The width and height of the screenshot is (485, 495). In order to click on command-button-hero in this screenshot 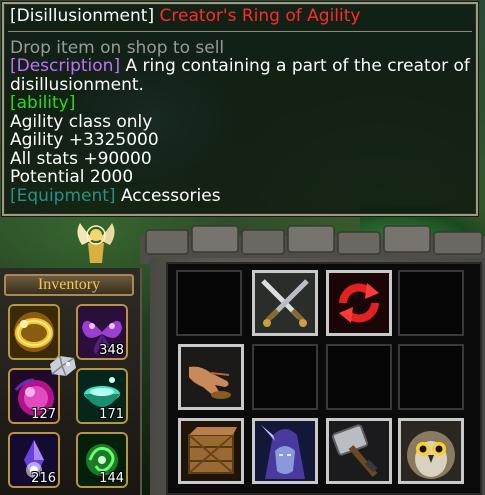, I will do `click(285, 451)`.